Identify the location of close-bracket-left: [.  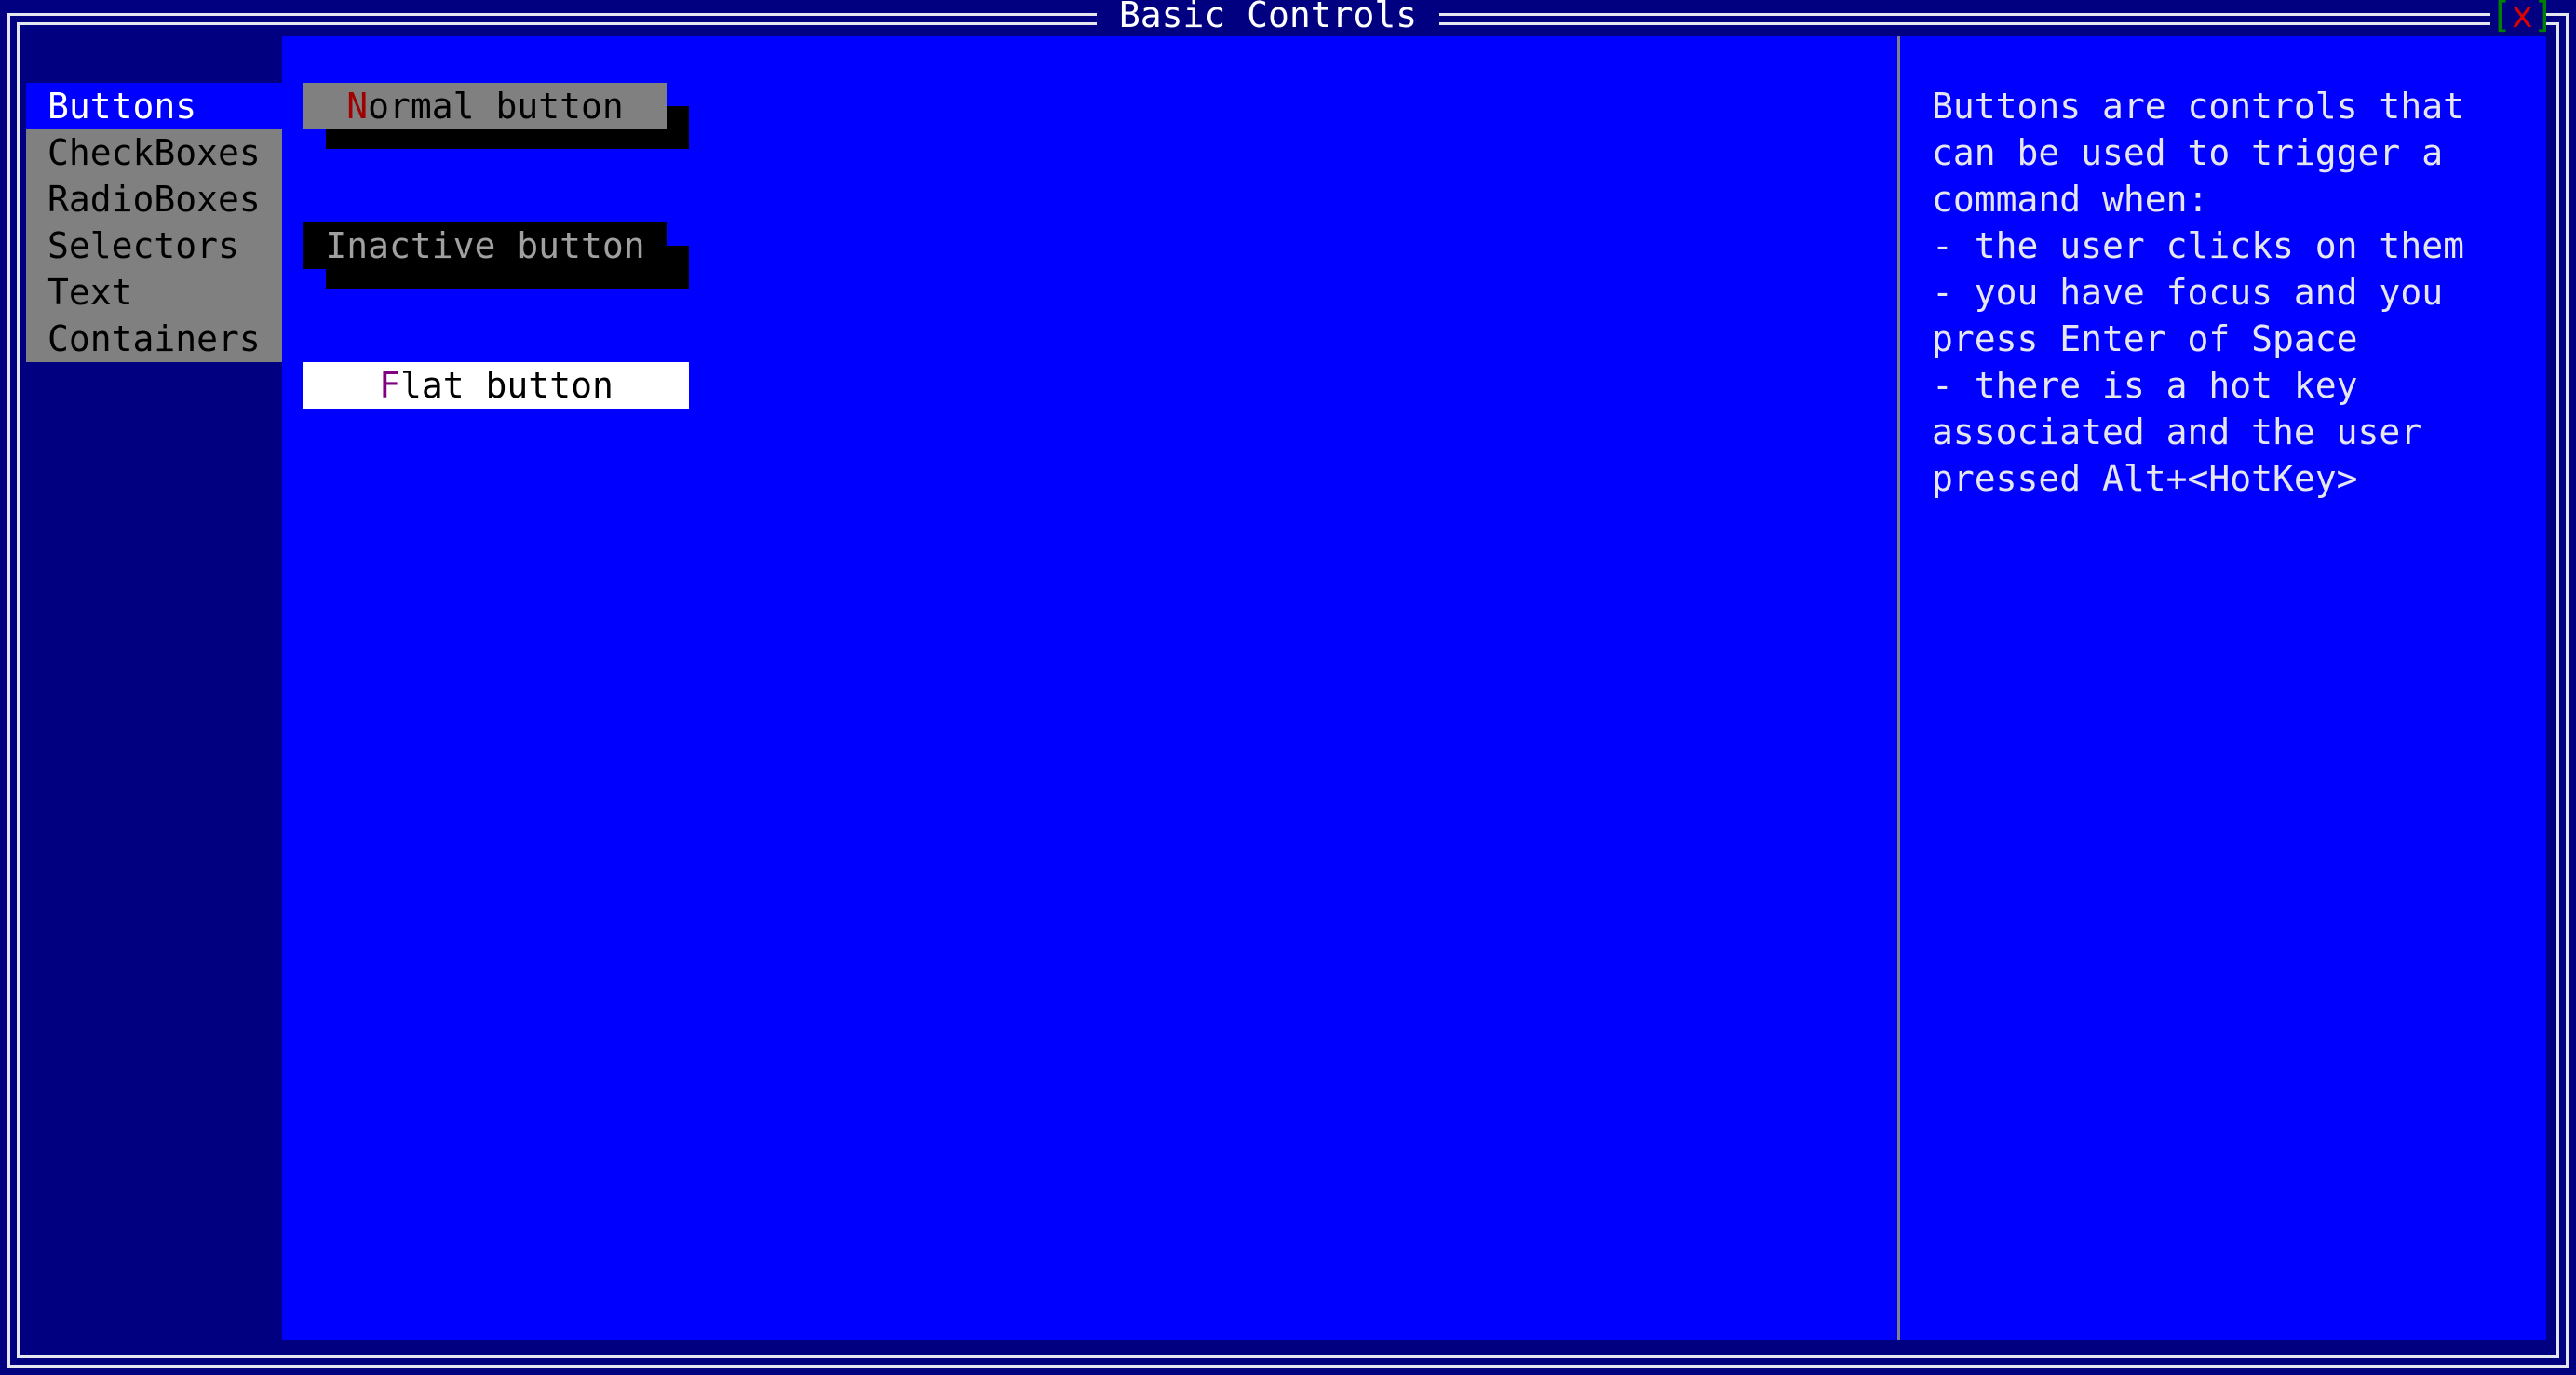
(2501, 17).